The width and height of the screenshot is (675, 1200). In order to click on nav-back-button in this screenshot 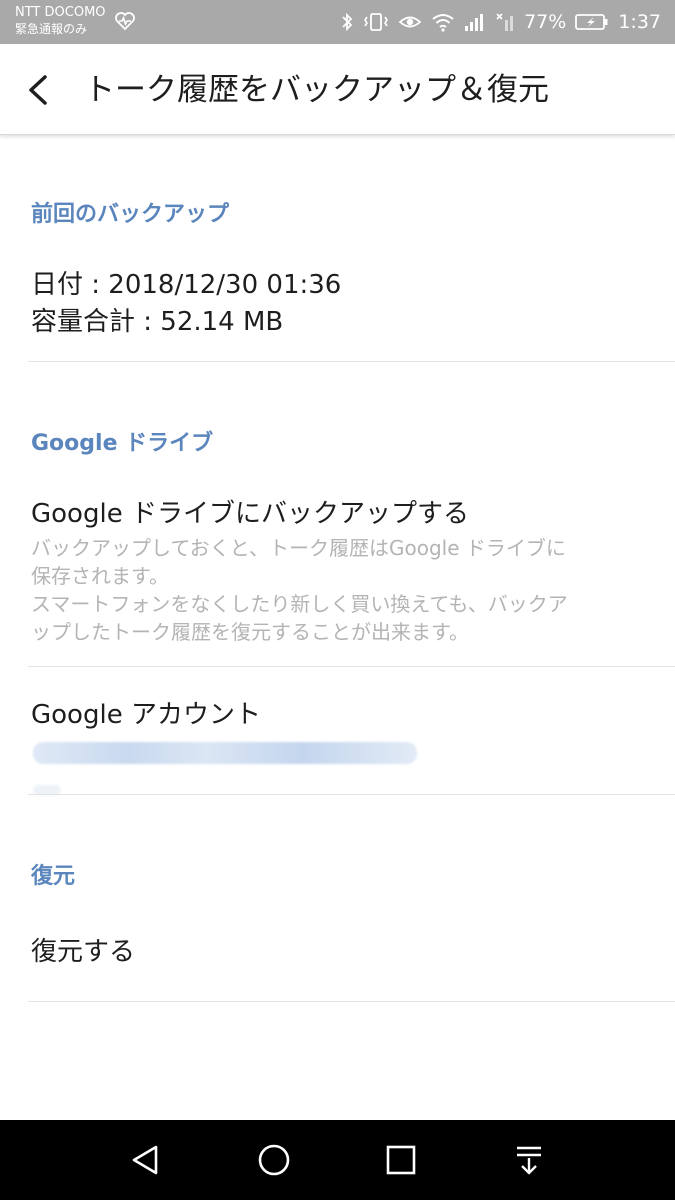, I will do `click(146, 1160)`.